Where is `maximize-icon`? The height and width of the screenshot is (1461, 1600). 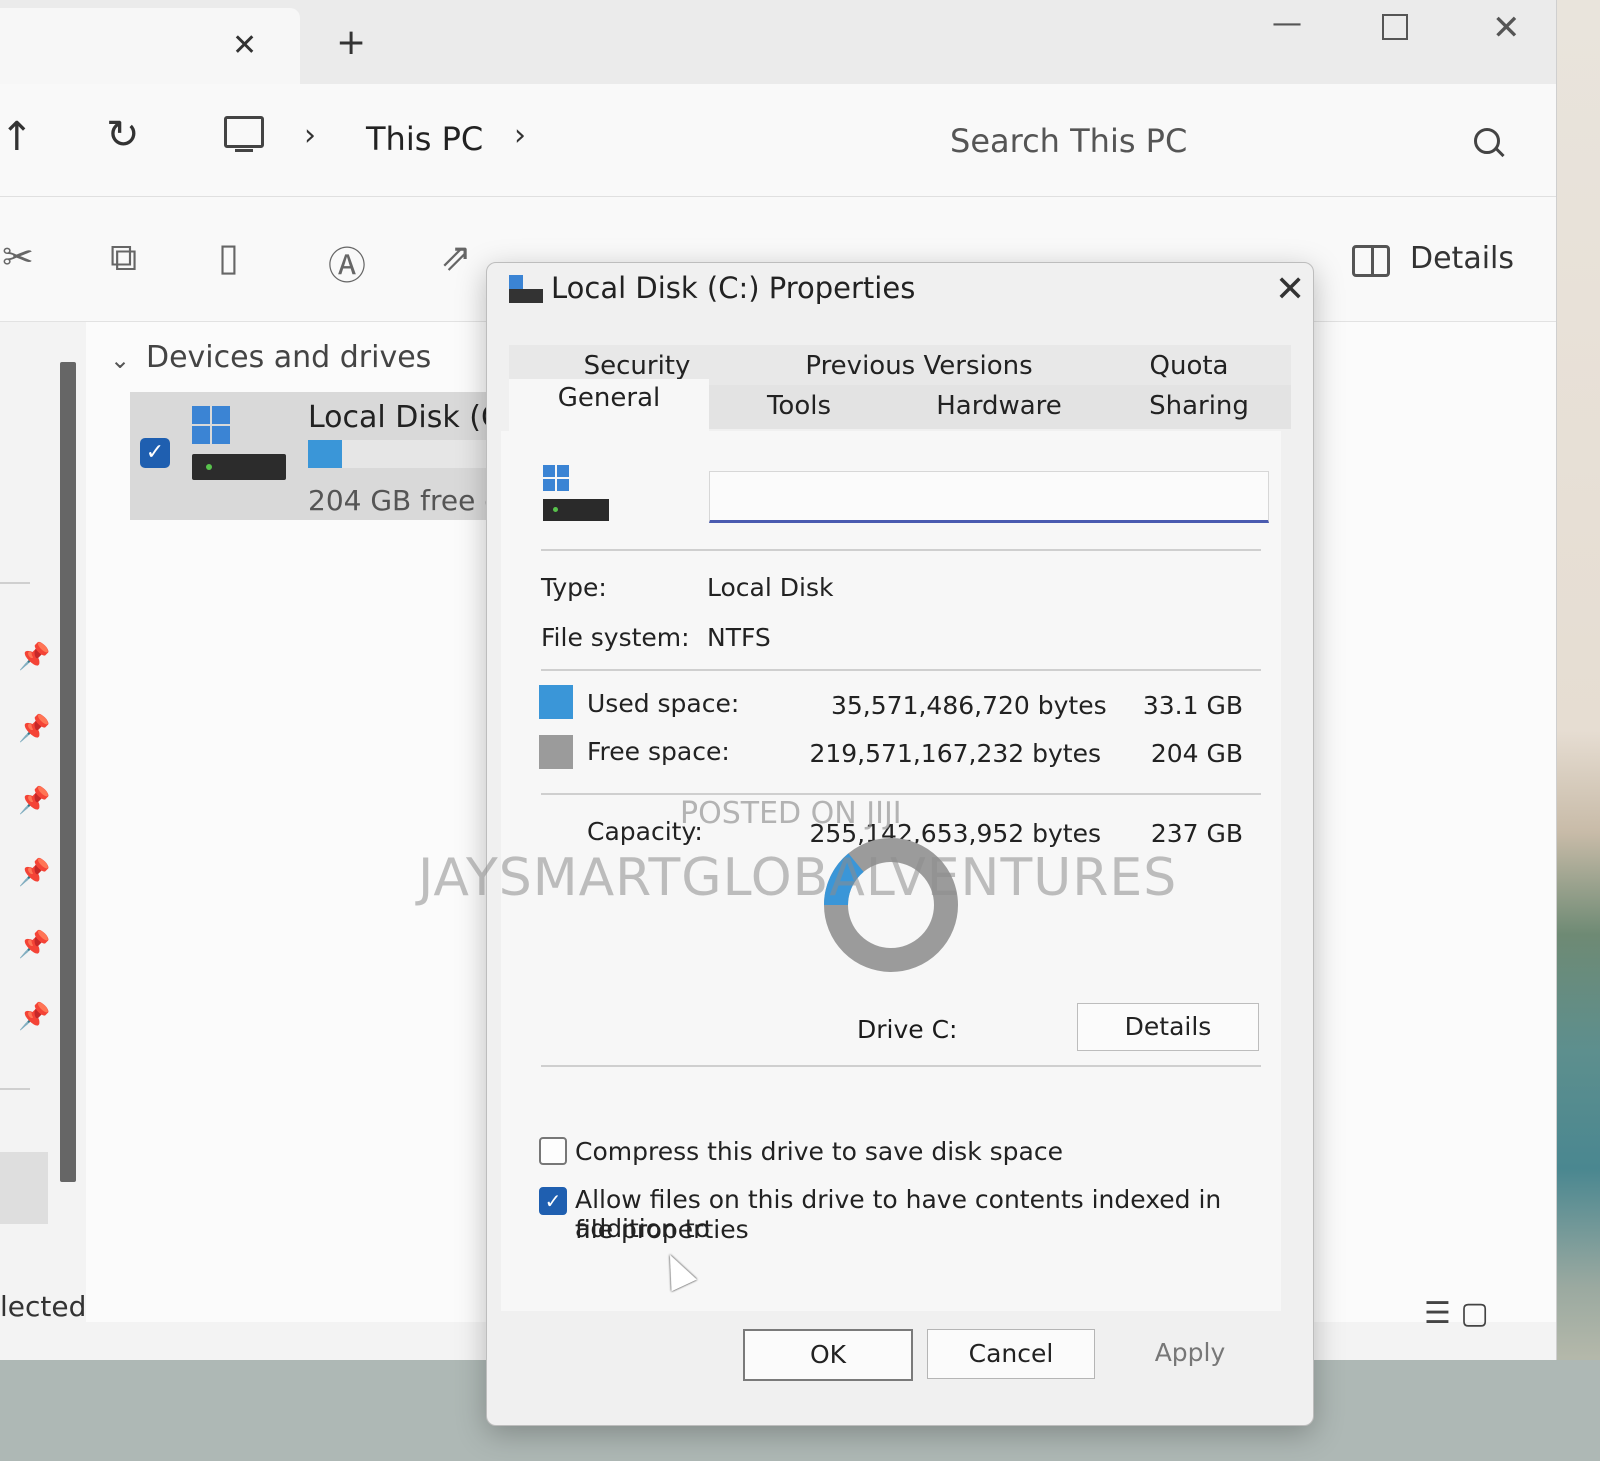 maximize-icon is located at coordinates (1395, 27).